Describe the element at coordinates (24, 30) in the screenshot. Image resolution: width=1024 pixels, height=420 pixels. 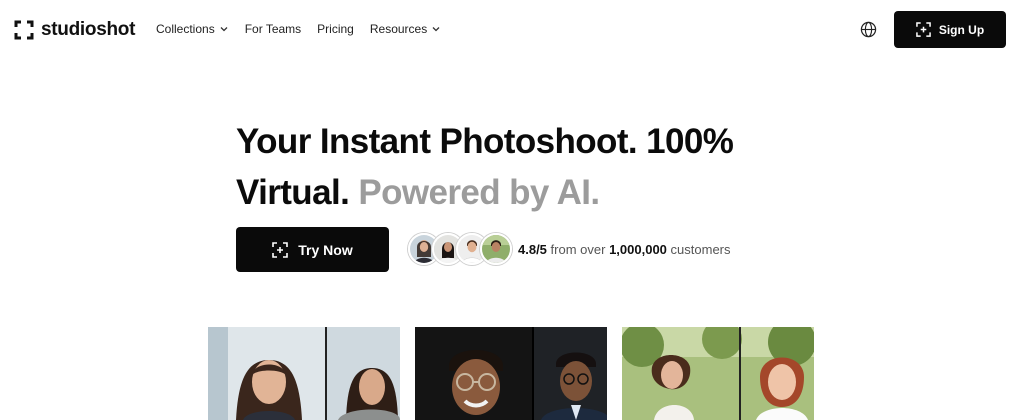
I see `viewfinder-logo-icon` at that location.